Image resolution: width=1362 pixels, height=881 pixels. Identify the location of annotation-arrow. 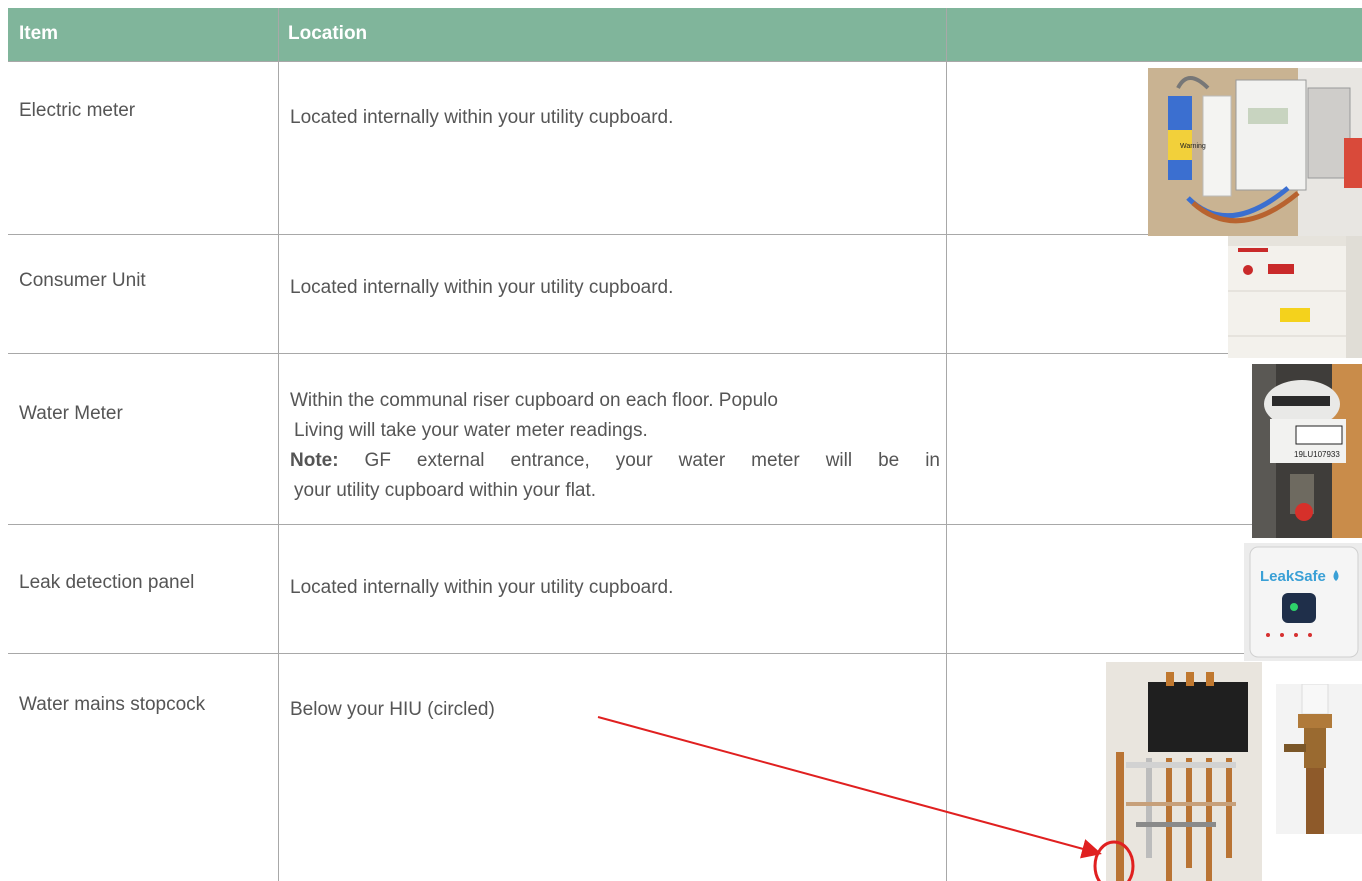
(849, 787).